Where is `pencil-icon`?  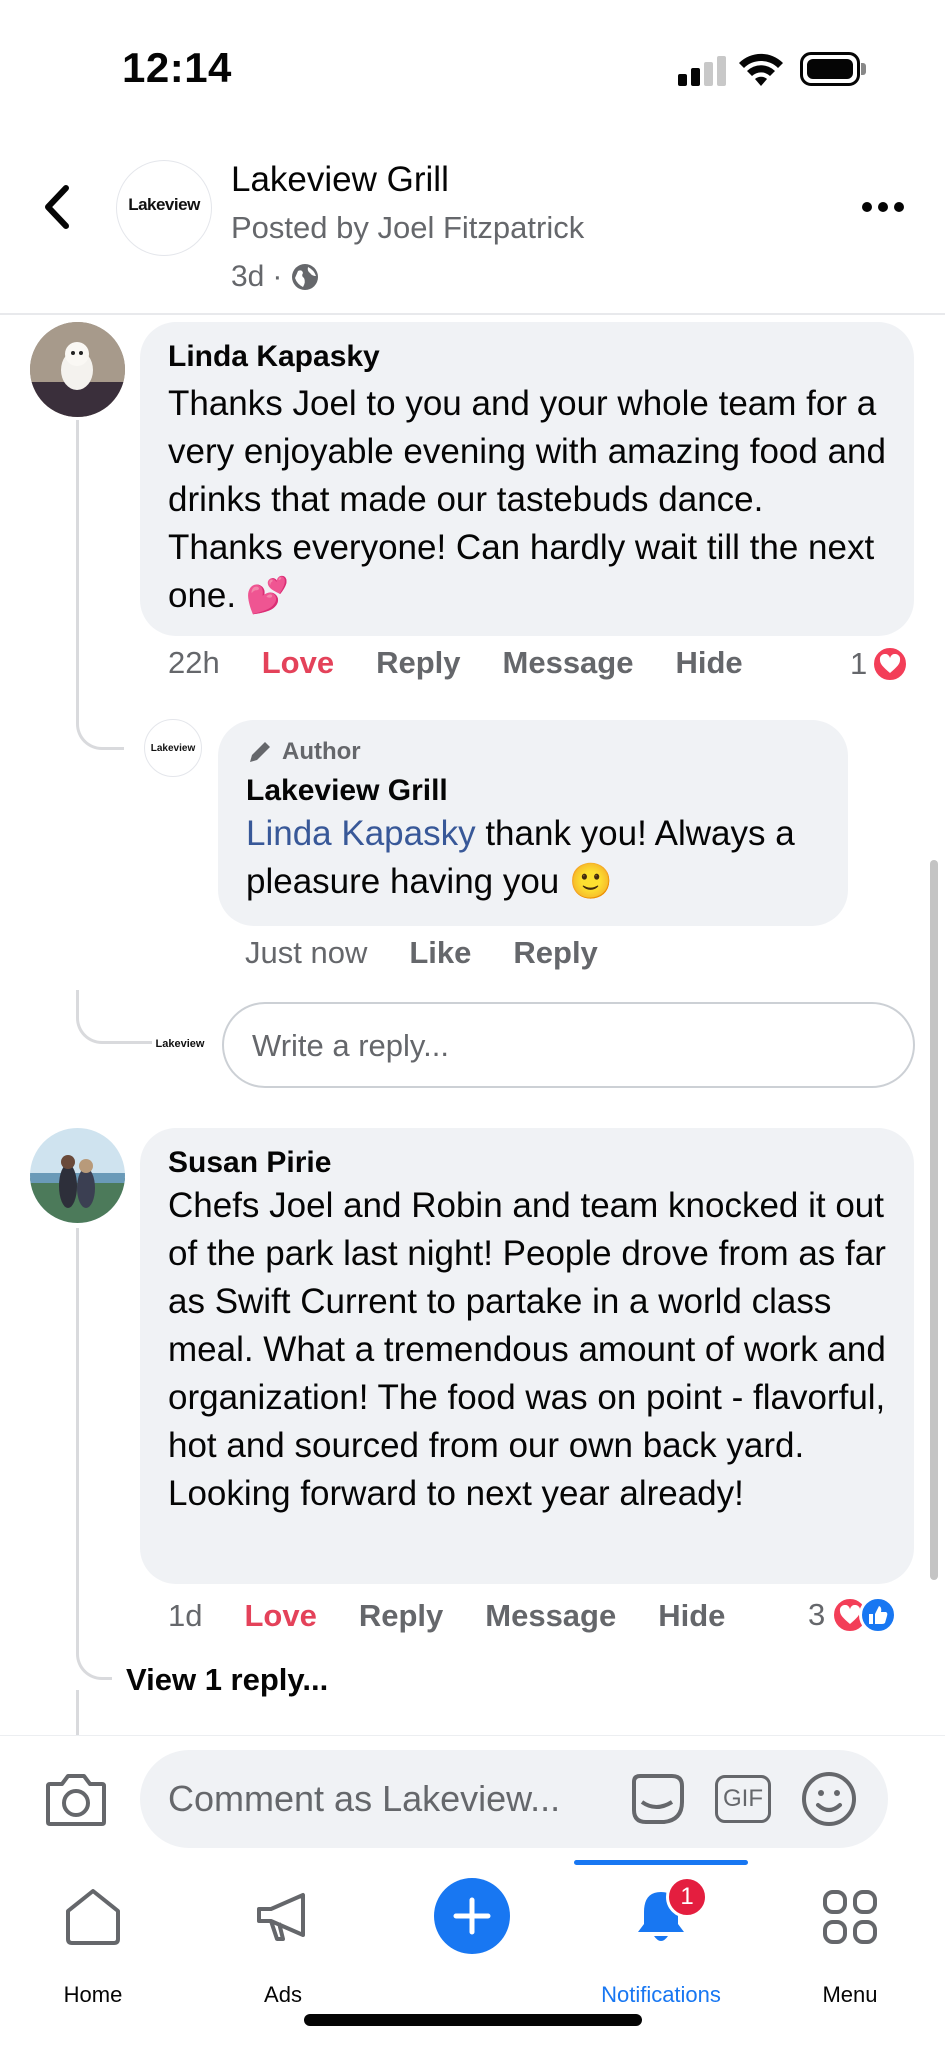 pencil-icon is located at coordinates (260, 752).